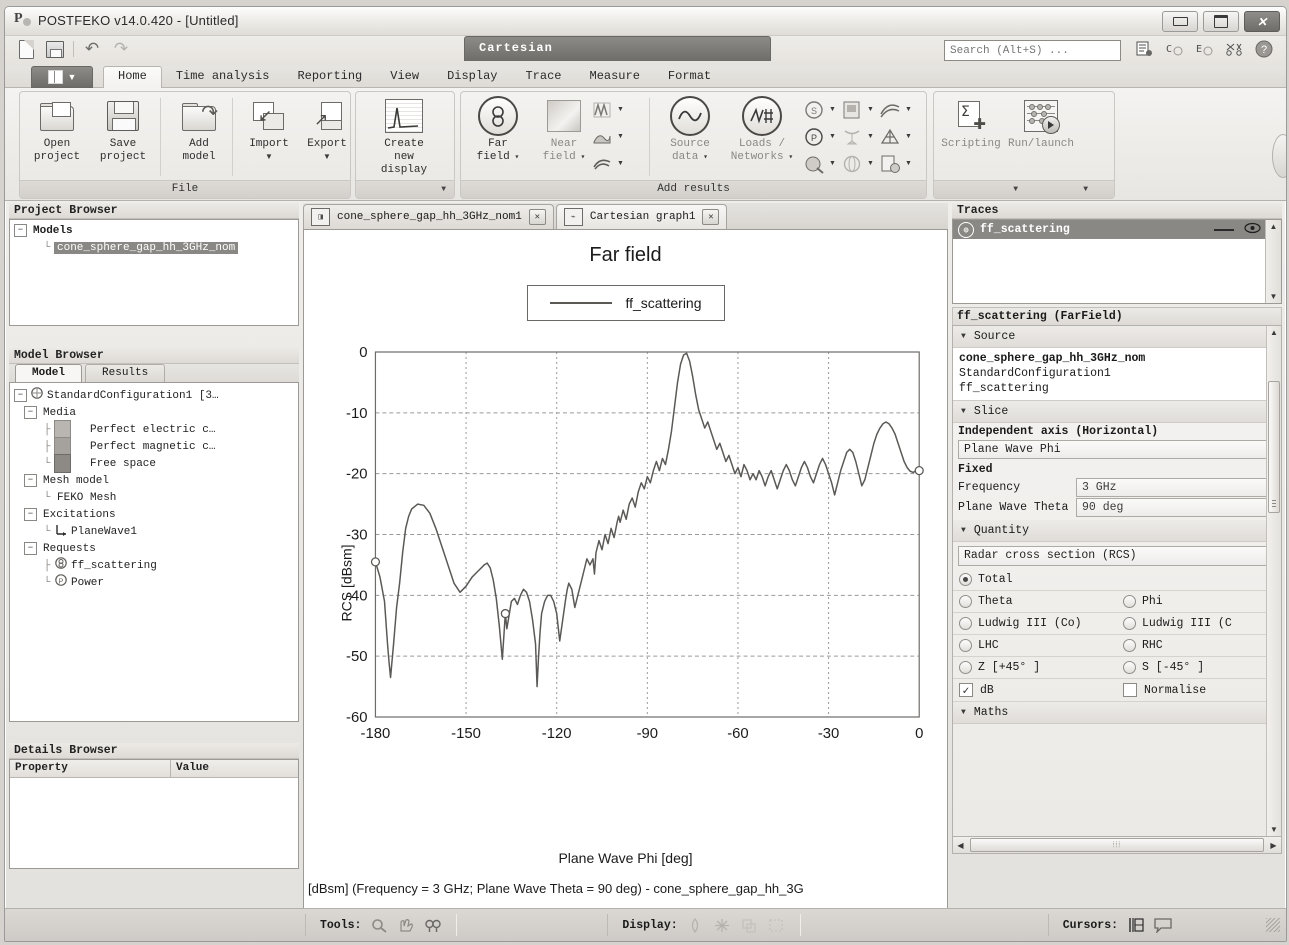  I want to click on independent-axis-select: Plane Wave Phi, so click(1117, 449).